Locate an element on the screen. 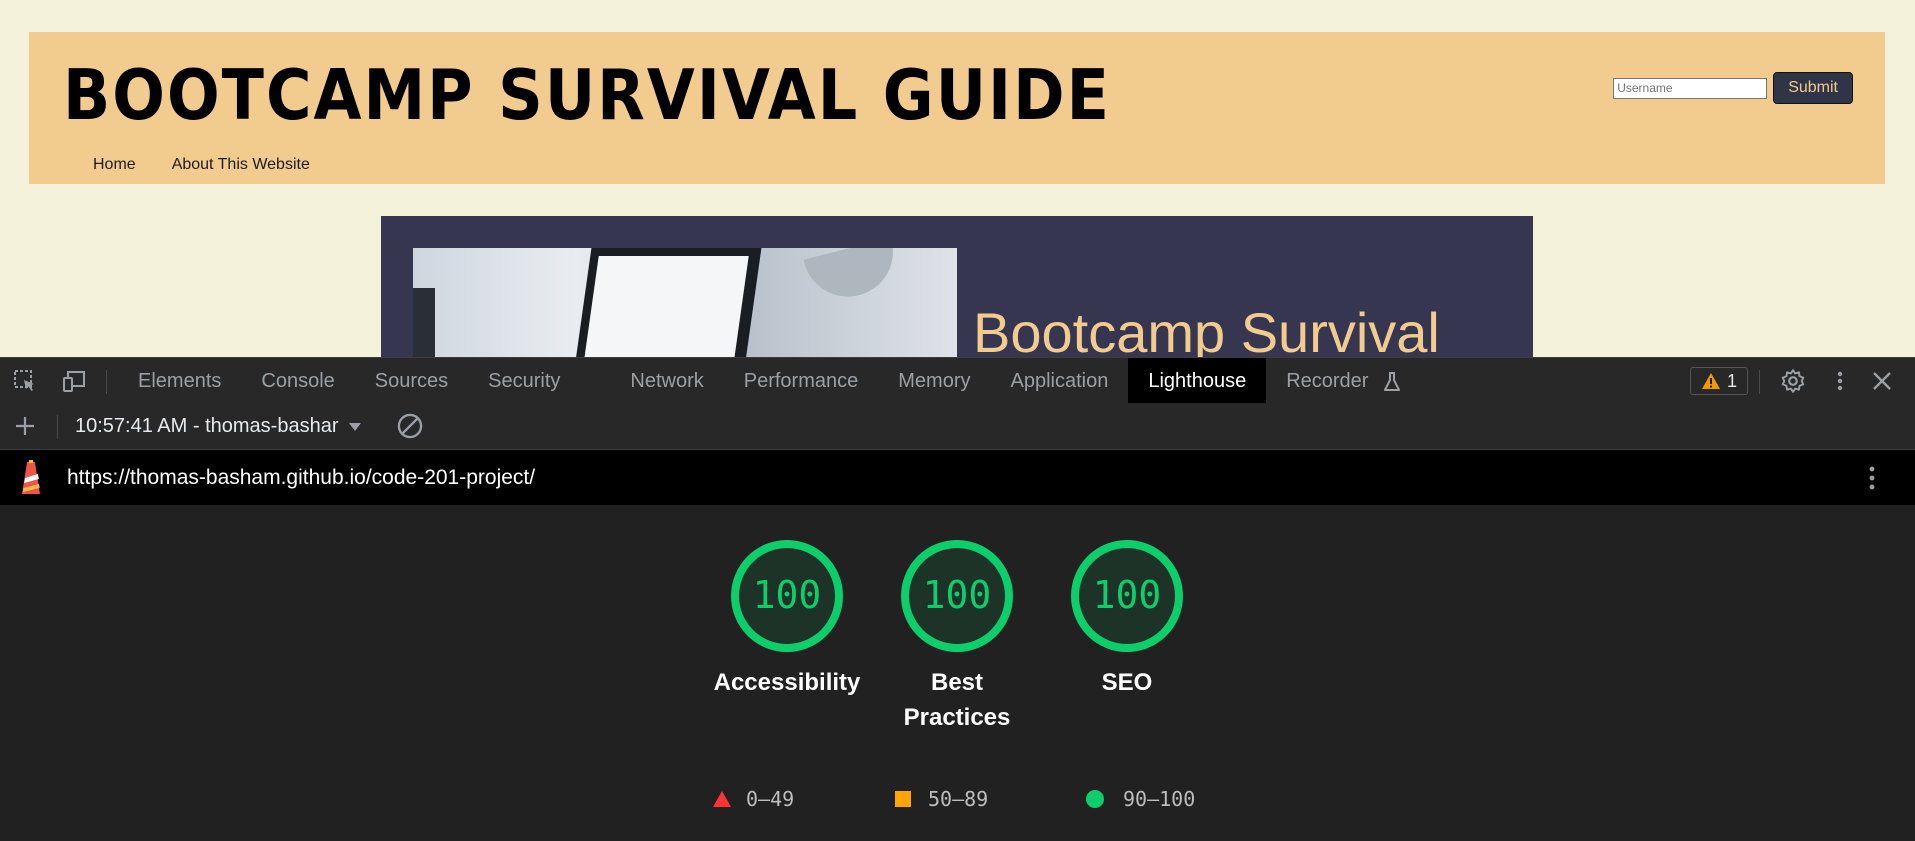  tab-recorder-label: Recorder is located at coordinates (1327, 381).